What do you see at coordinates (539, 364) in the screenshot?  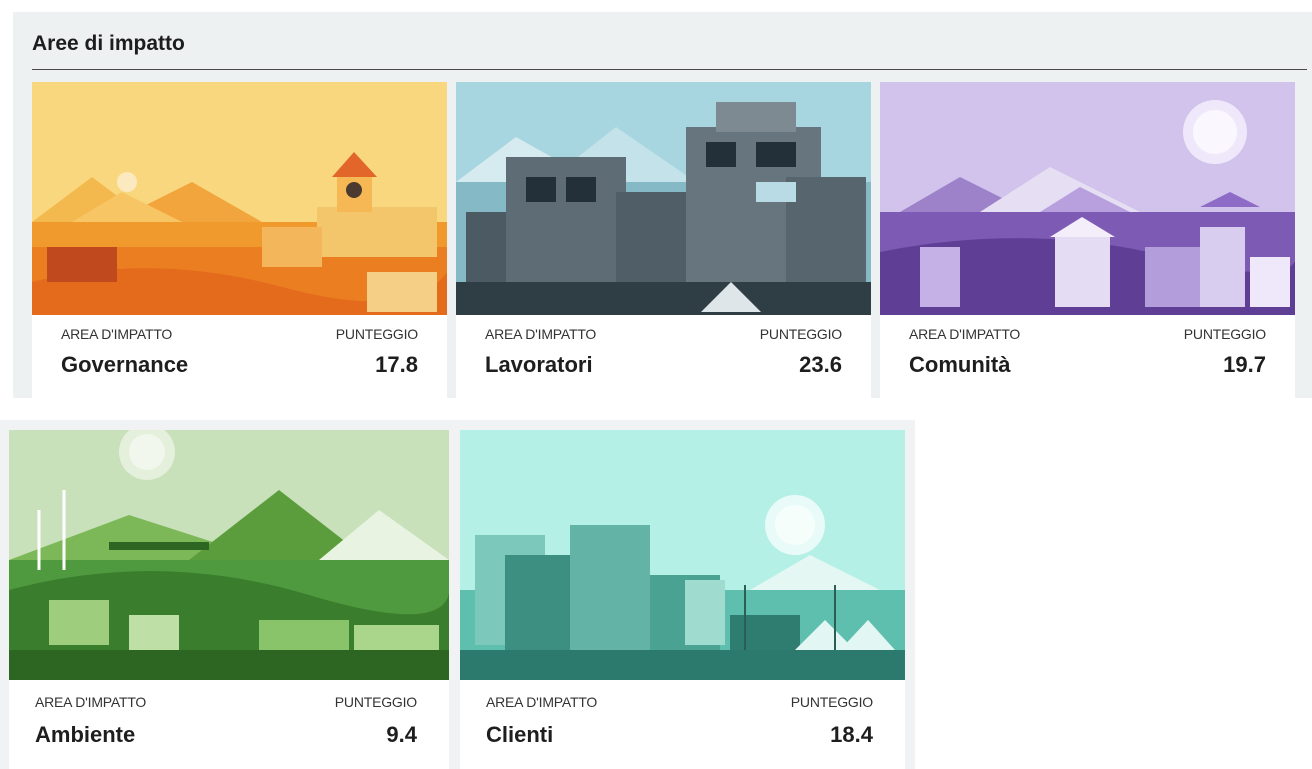 I see `area-name: Lavoratori` at bounding box center [539, 364].